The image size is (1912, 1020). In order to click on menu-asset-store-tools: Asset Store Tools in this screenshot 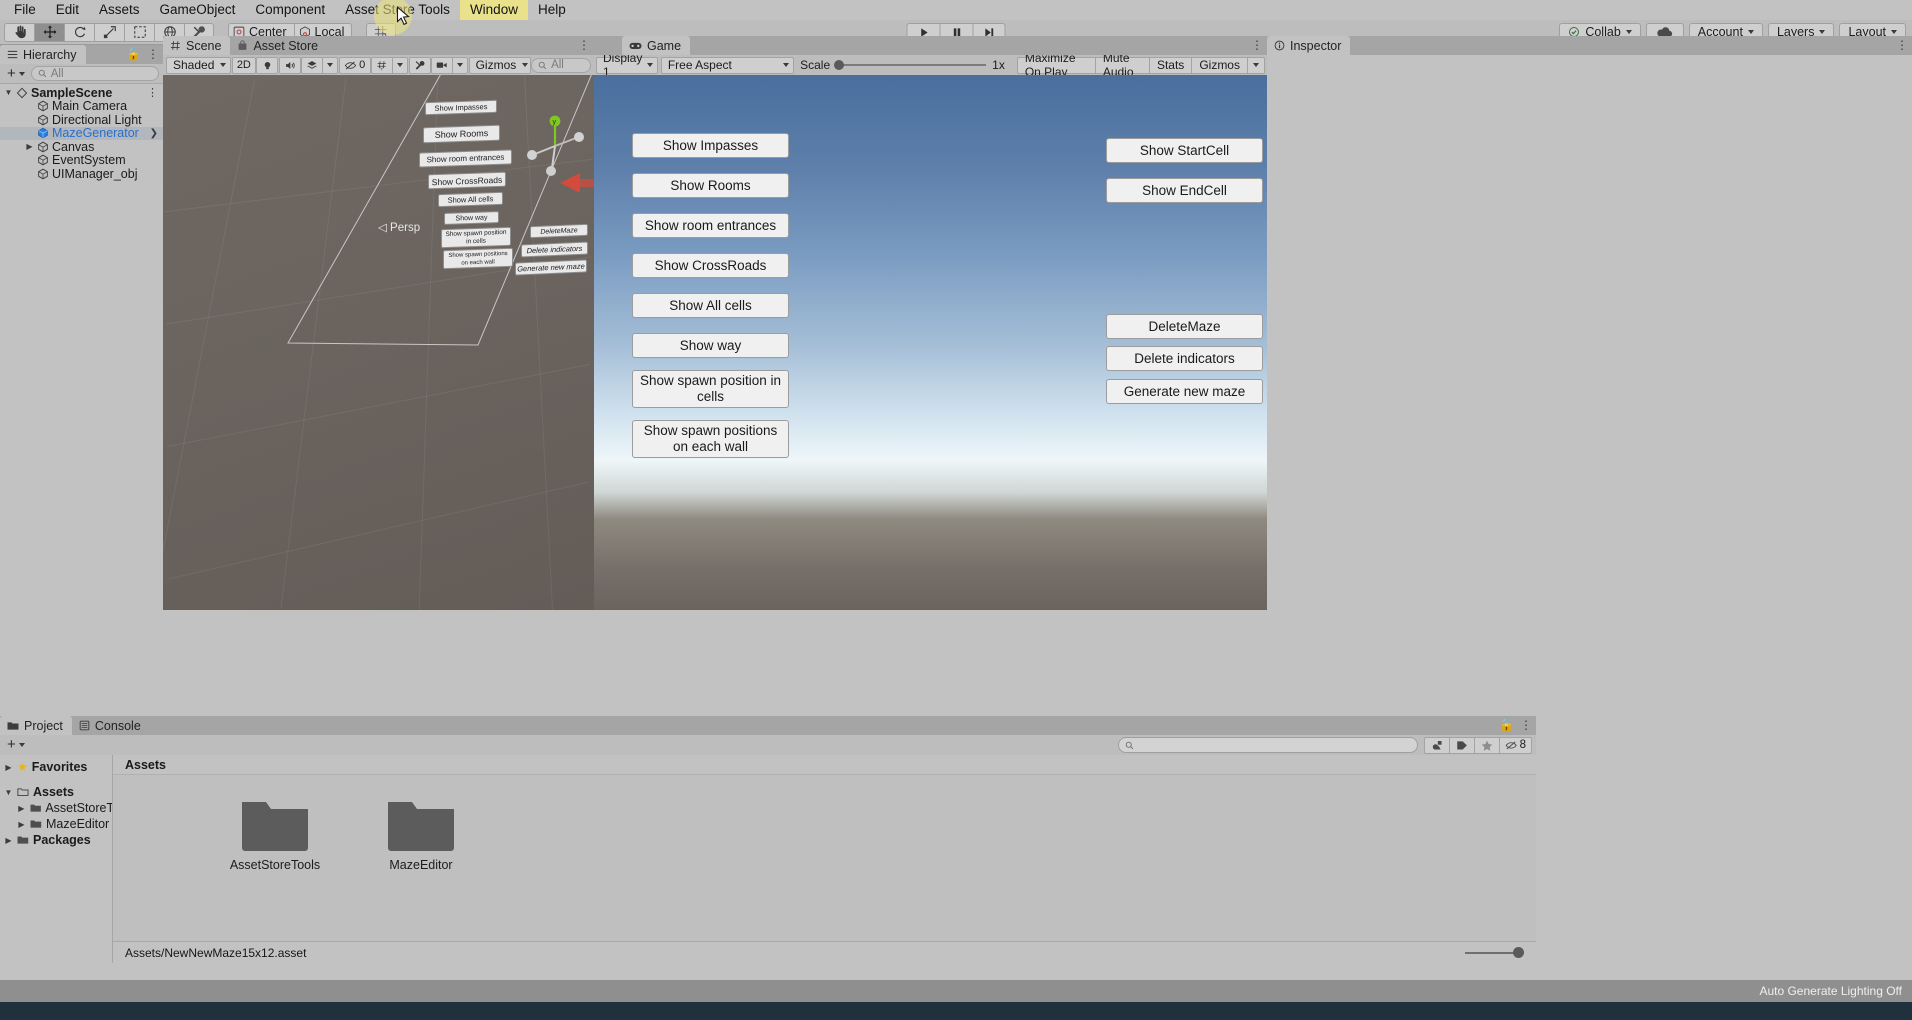, I will do `click(397, 10)`.